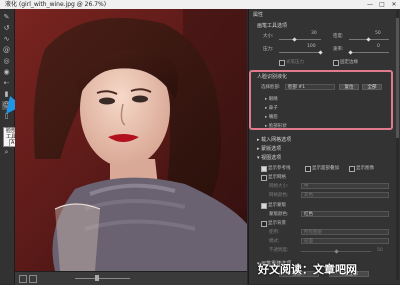  What do you see at coordinates (264, 224) in the screenshot?
I see `show-backdrop-checkbox` at bounding box center [264, 224].